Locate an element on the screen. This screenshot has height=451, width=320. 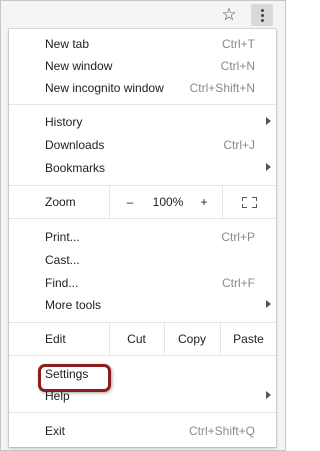
edit-label: Edit is located at coordinates (55, 339).